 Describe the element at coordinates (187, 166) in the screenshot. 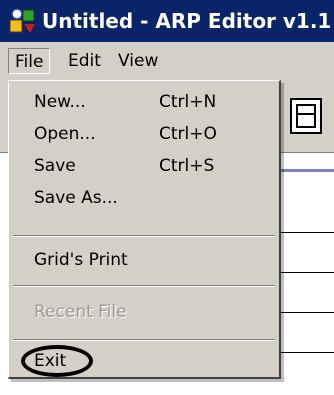

I see `menu-item-shortcut: Ctrl+S` at that location.